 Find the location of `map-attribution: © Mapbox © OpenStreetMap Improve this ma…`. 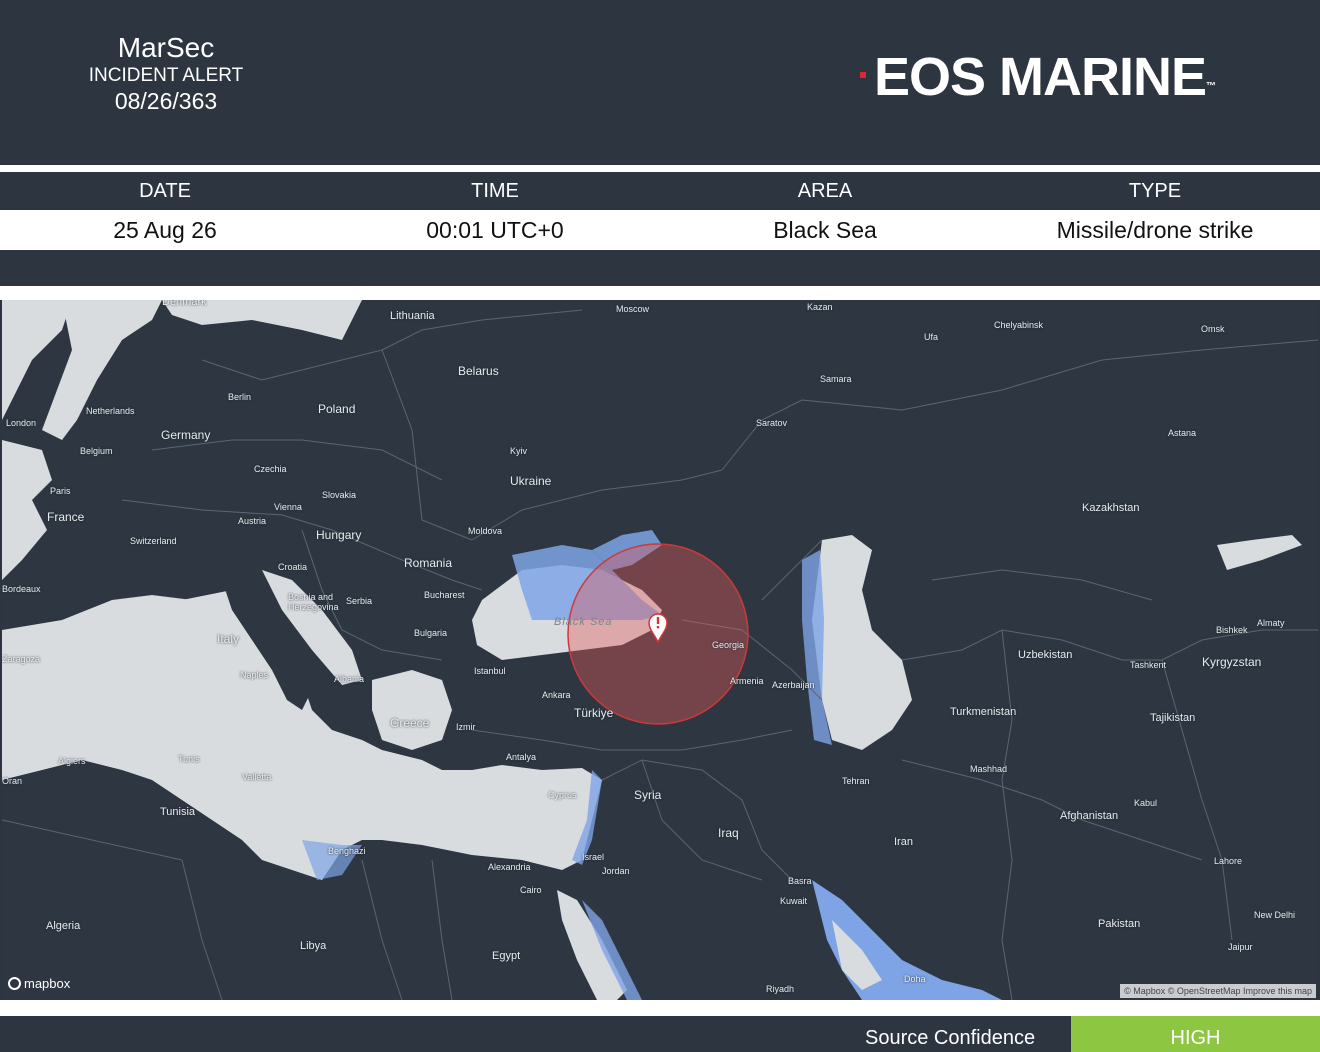

map-attribution: © Mapbox © OpenStreetMap Improve this ma… is located at coordinates (1218, 991).